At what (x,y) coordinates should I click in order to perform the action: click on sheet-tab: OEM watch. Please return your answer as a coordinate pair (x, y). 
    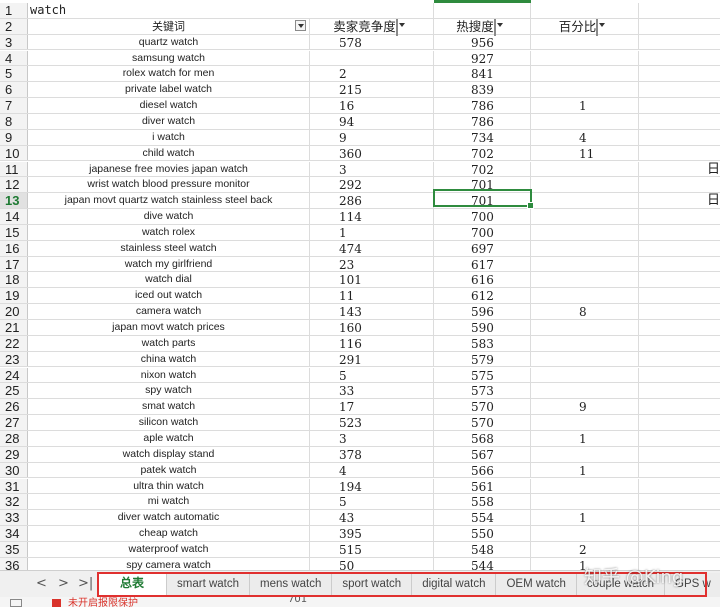
    Looking at the image, I should click on (536, 585).